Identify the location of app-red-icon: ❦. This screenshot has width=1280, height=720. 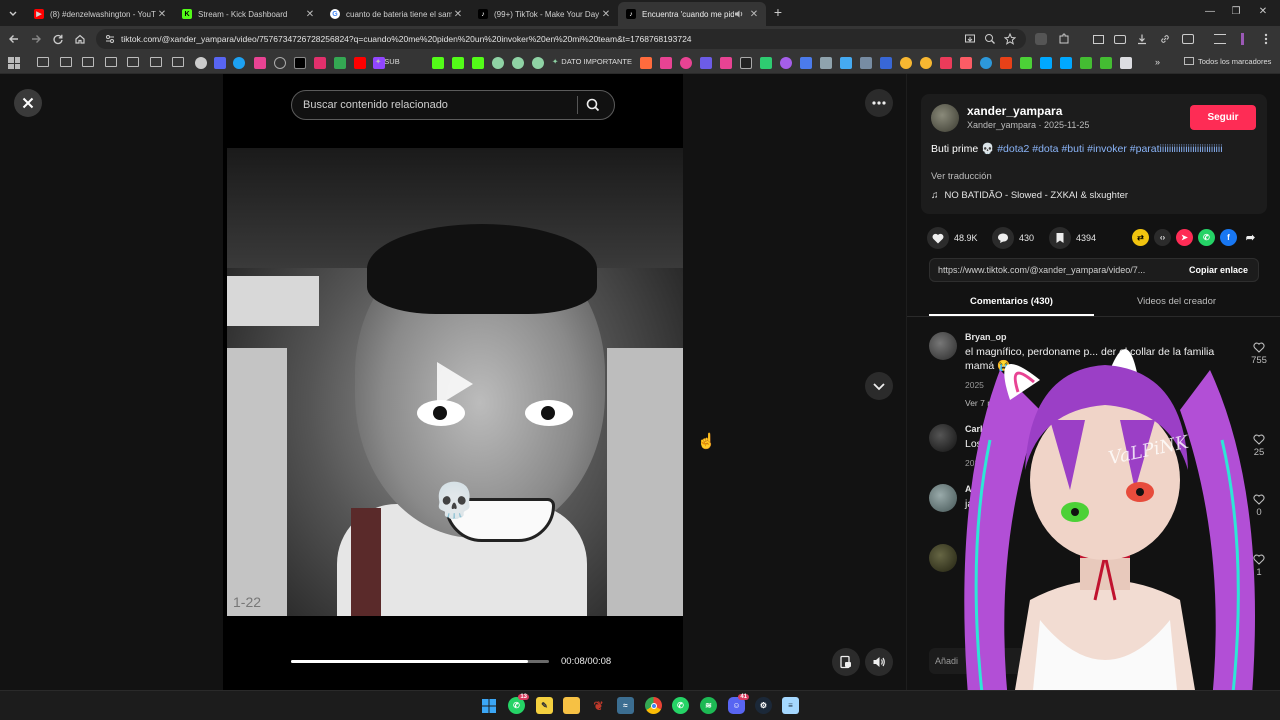
(598, 705).